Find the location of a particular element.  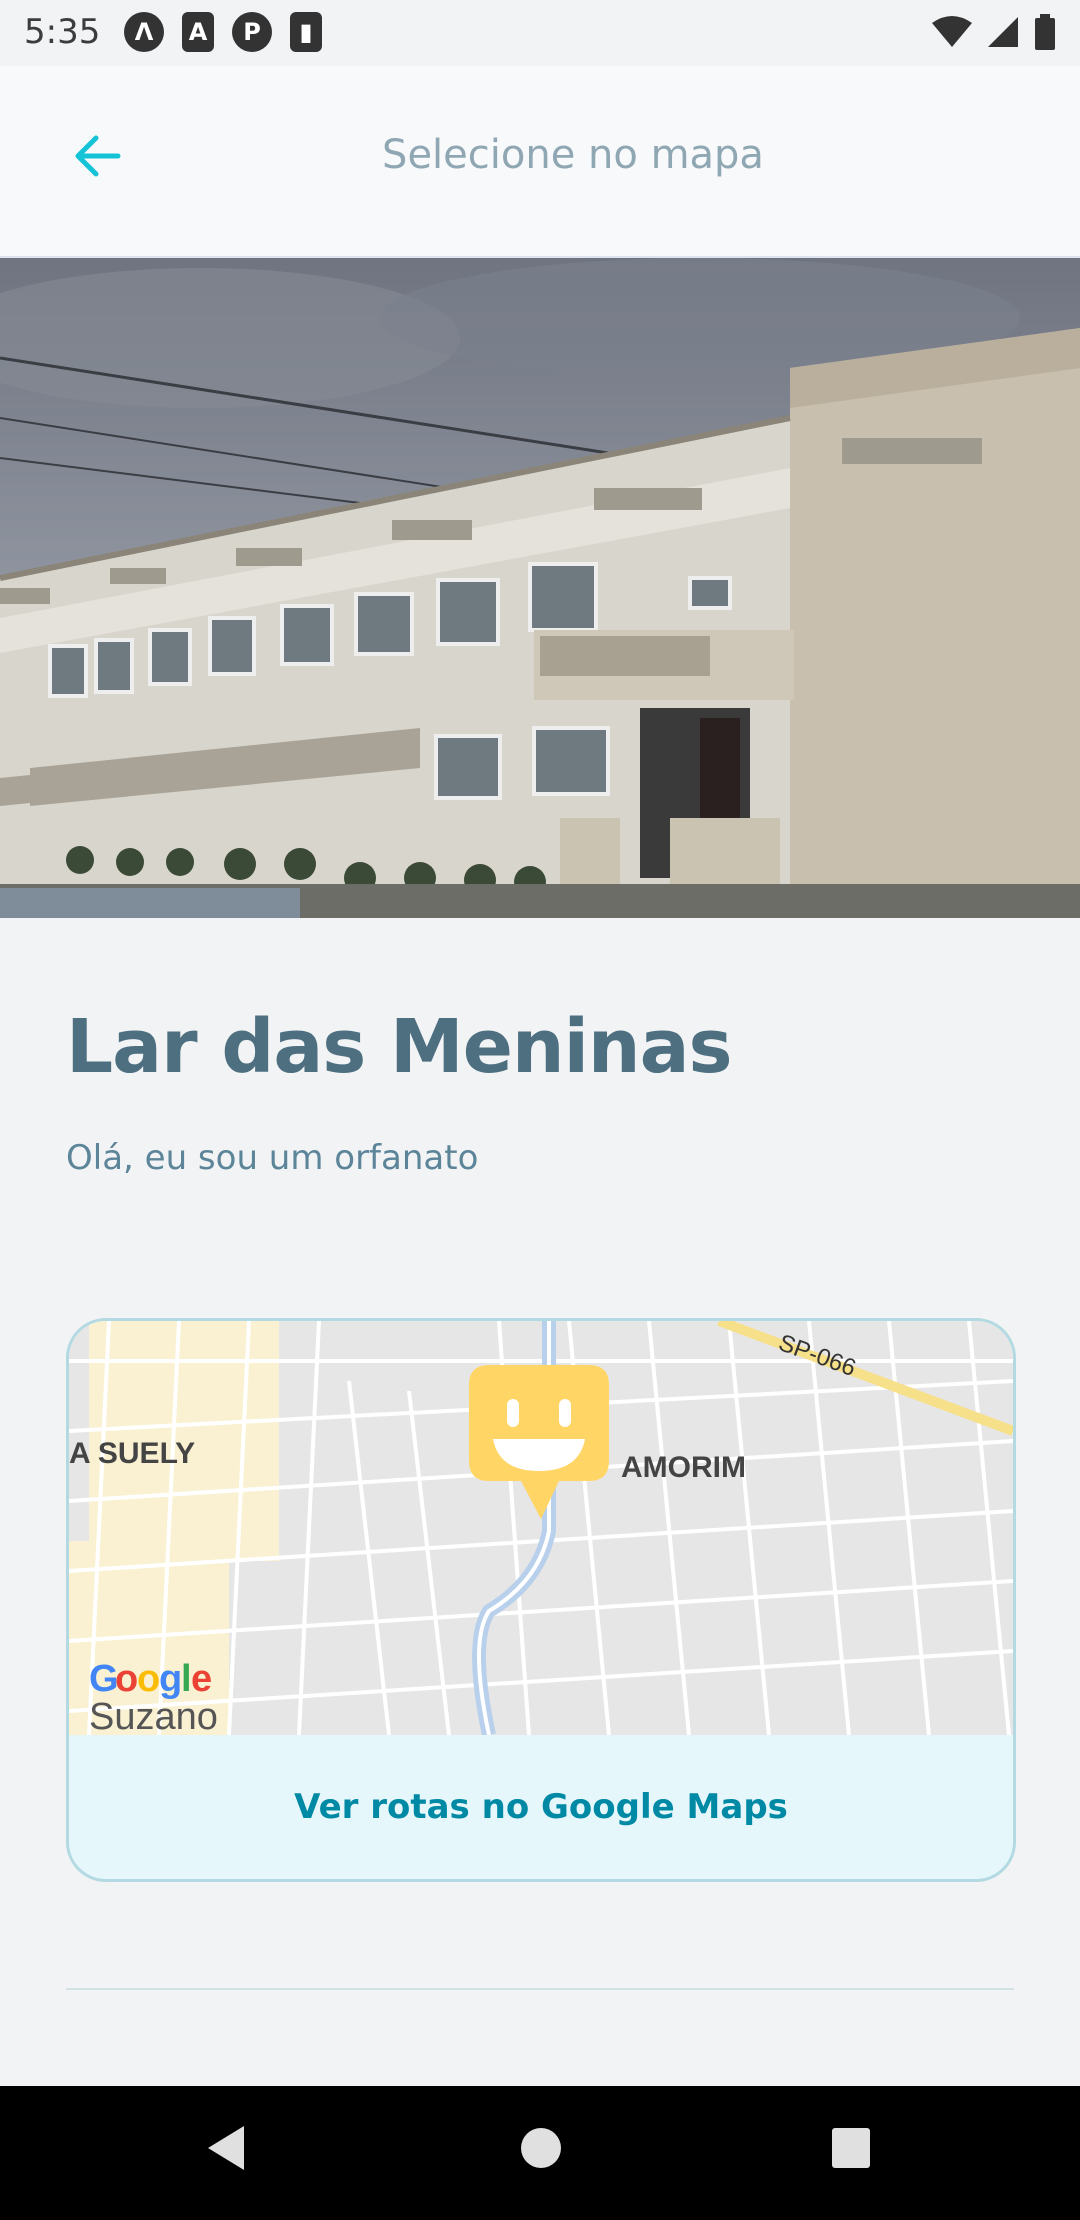

battery-icon is located at coordinates (1045, 32).